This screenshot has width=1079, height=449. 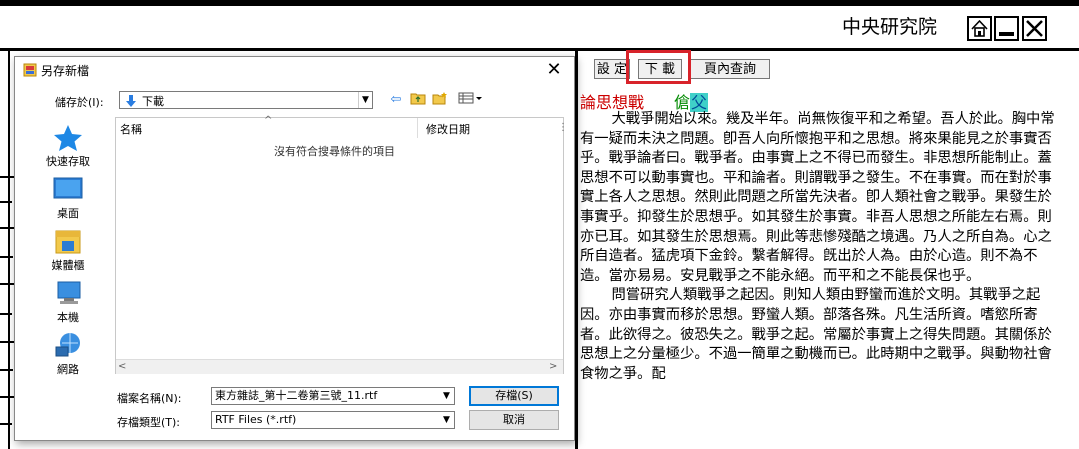 I want to click on place-label: 桌面, so click(x=68, y=213).